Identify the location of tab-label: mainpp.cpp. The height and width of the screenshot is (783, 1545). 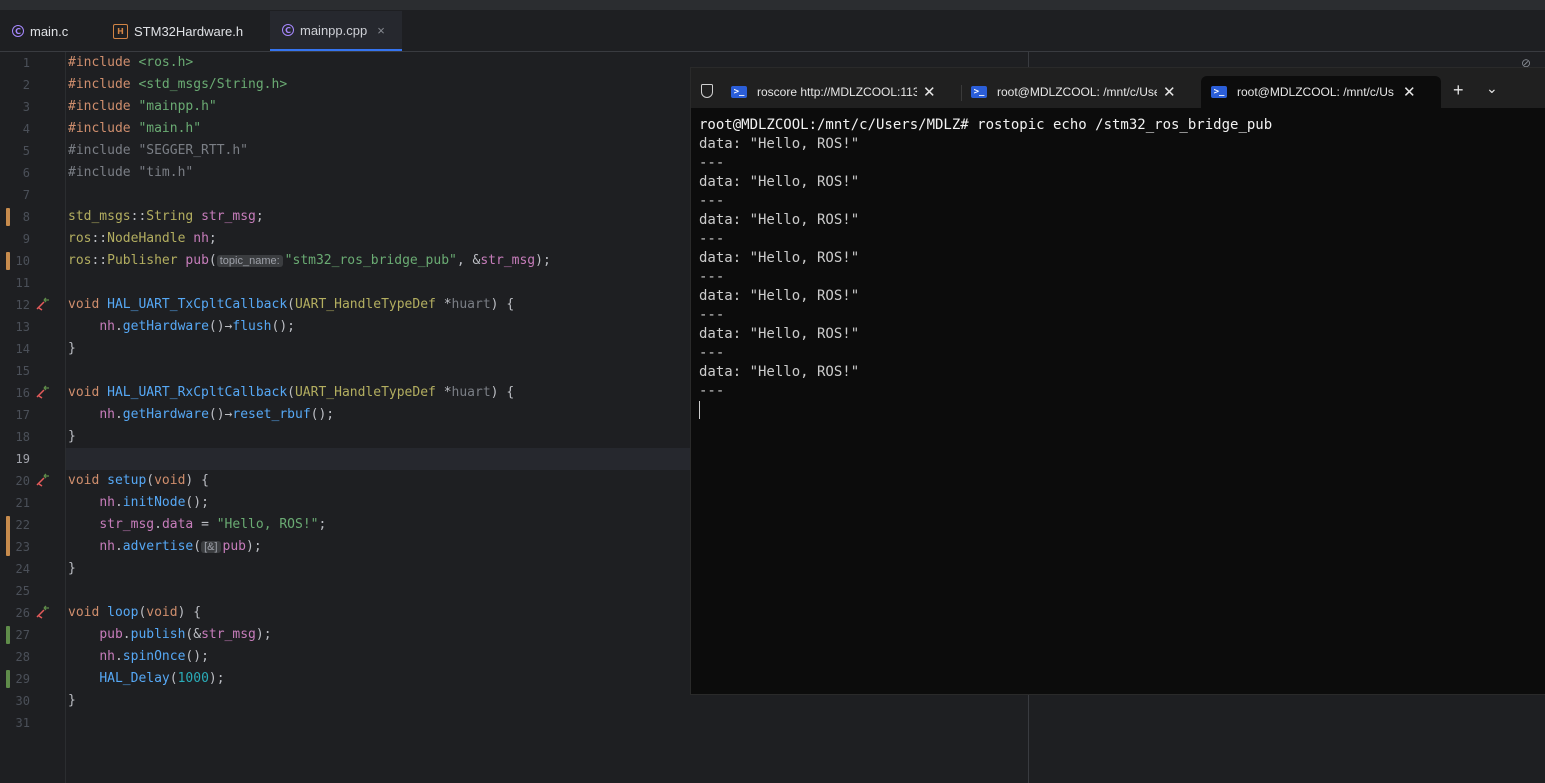
(334, 30).